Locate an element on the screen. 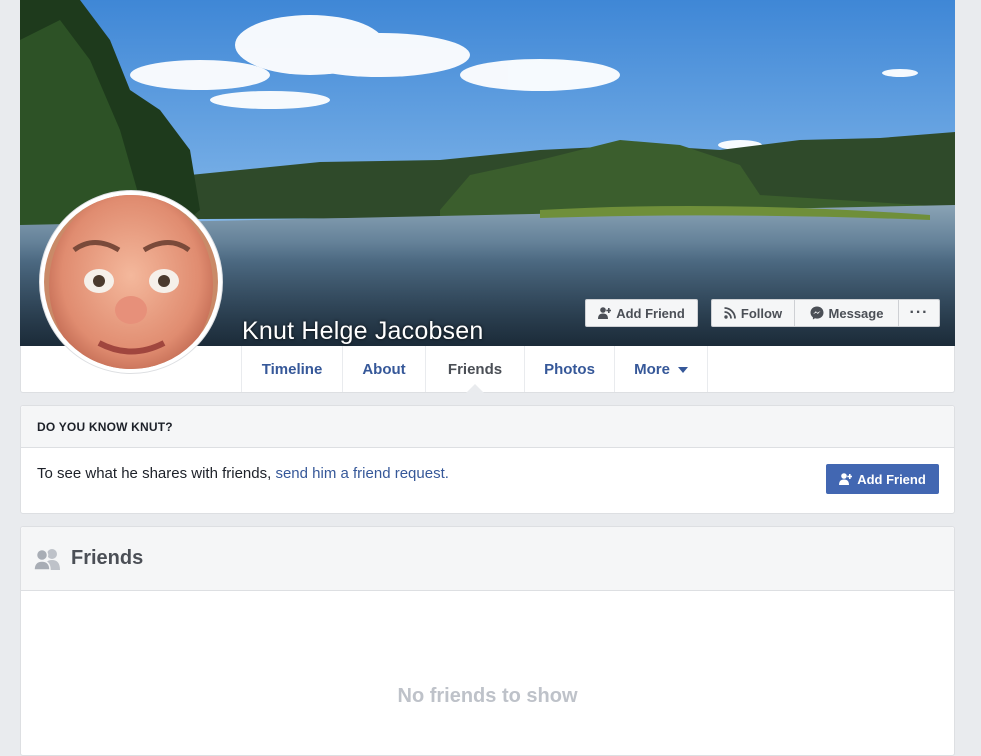 Image resolution: width=981 pixels, height=756 pixels. tab-timeline-label: Timeline is located at coordinates (292, 369).